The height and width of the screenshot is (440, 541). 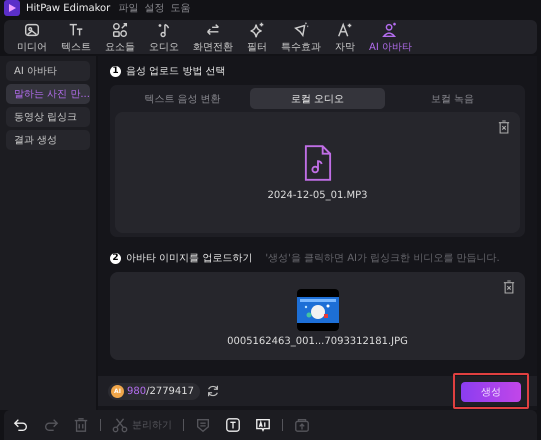 I want to click on sidebar-item: 결과 생성, so click(x=48, y=140).